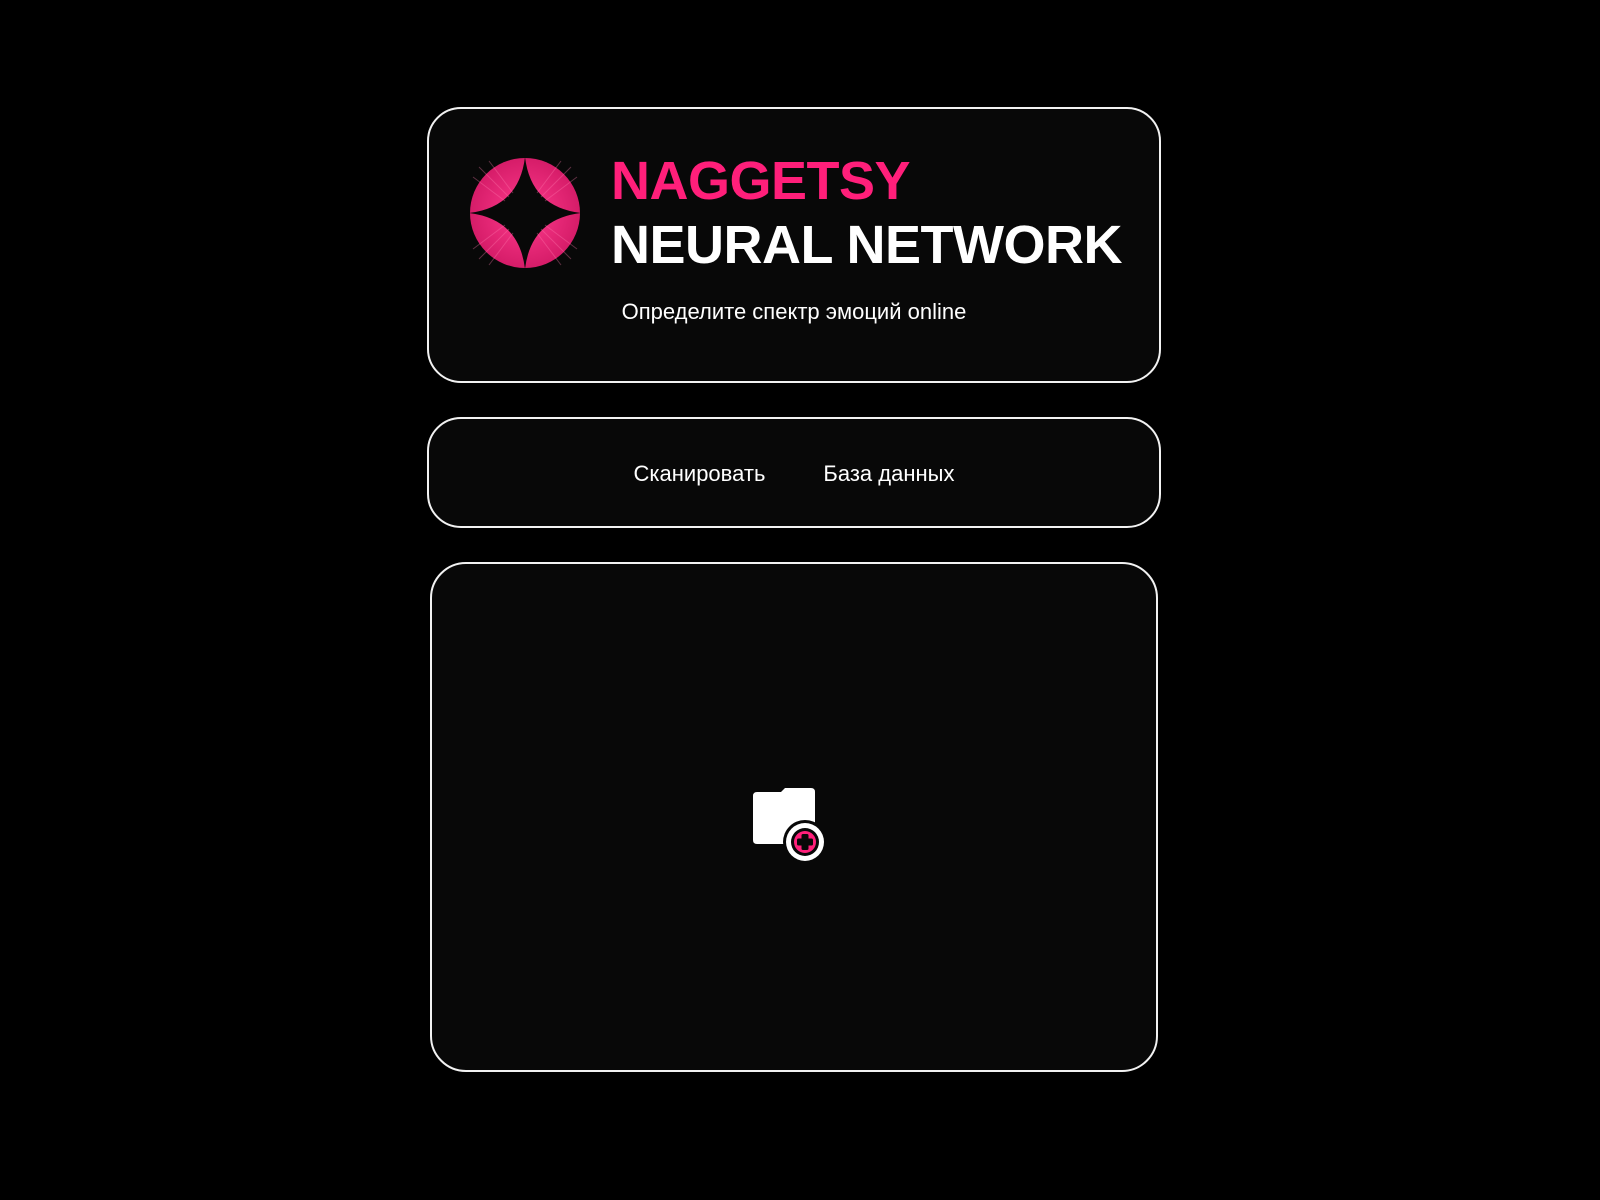 The height and width of the screenshot is (1200, 1600). I want to click on brand-title: NAGGETSY NEURAL NETWORK, so click(866, 213).